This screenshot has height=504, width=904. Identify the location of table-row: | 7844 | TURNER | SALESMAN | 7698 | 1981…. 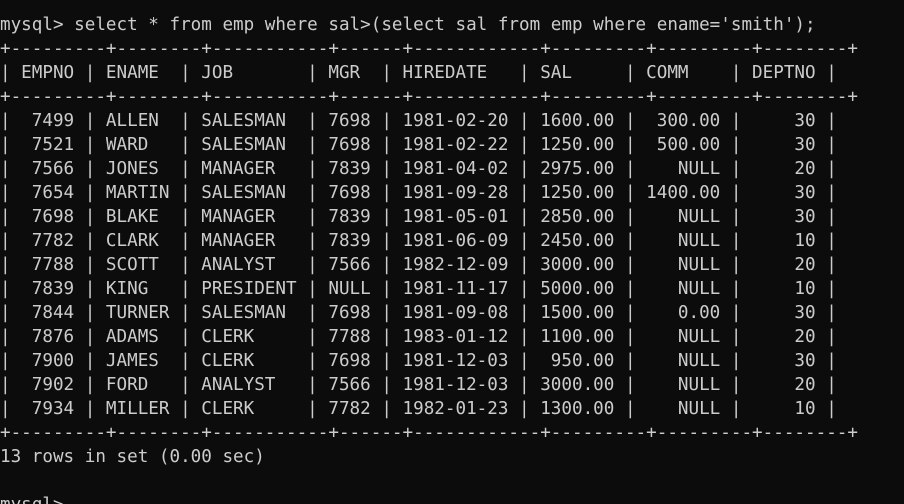
(418, 313).